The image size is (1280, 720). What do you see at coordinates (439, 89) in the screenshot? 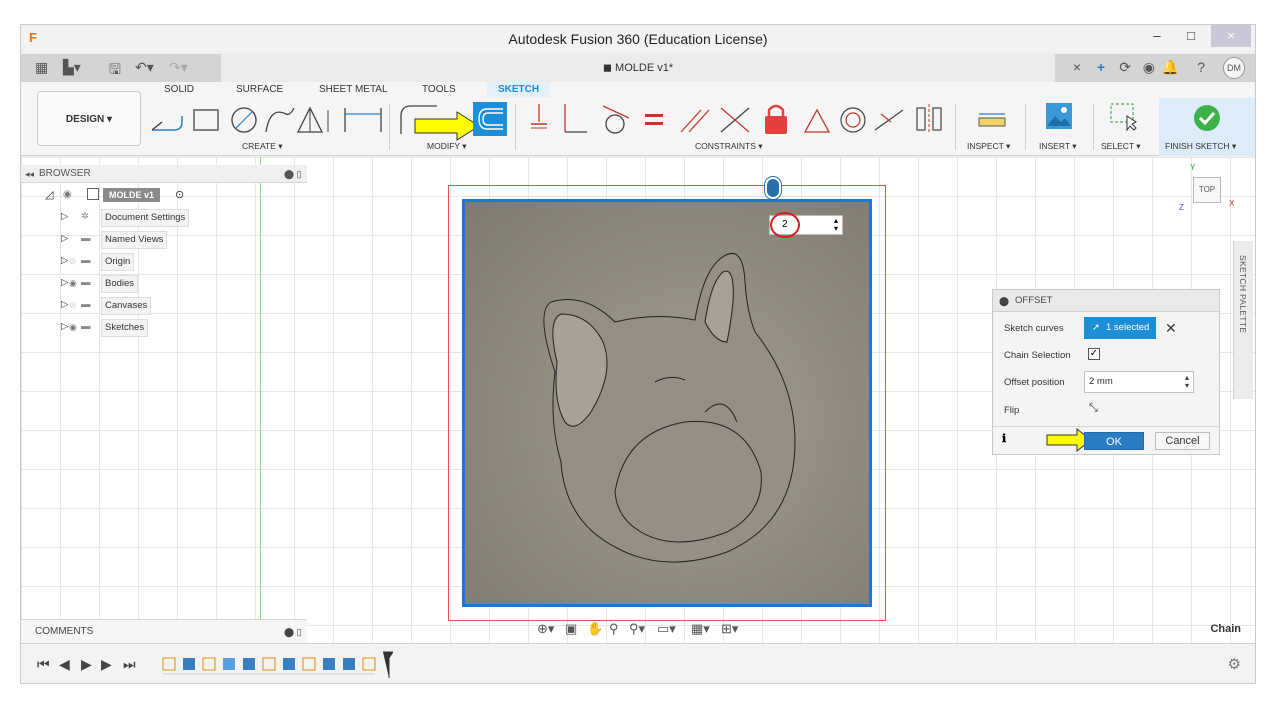
I see `tab-tools: TOOLS` at bounding box center [439, 89].